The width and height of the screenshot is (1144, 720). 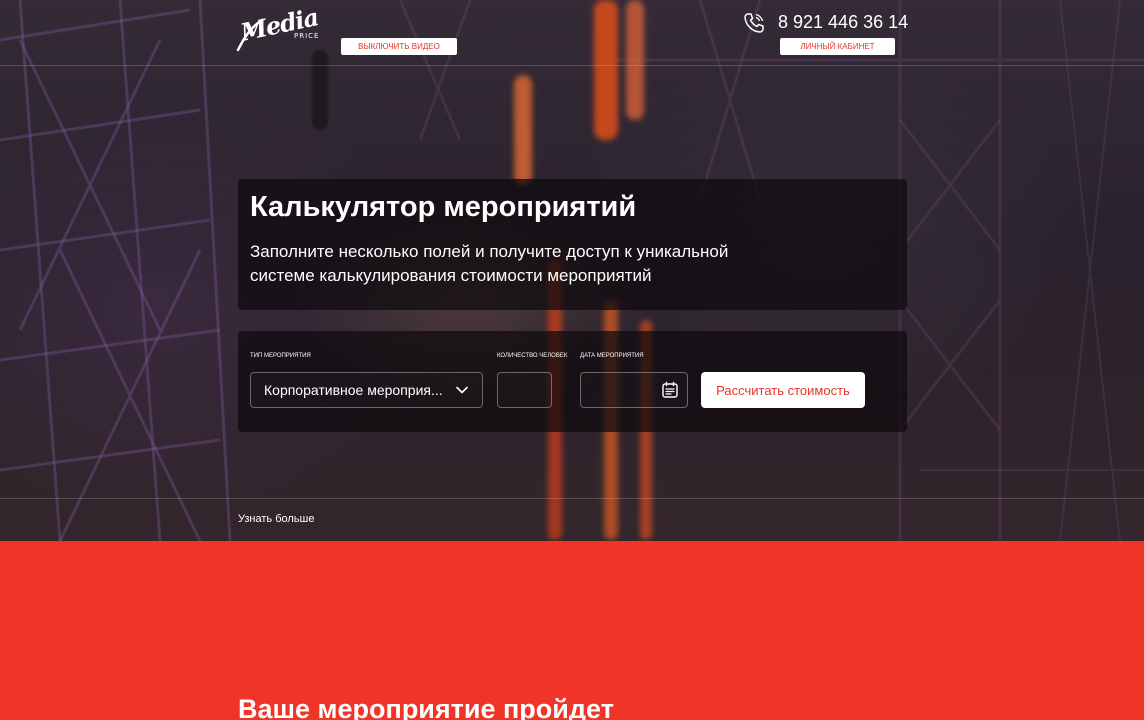 What do you see at coordinates (670, 390) in the screenshot?
I see `calendar-icon` at bounding box center [670, 390].